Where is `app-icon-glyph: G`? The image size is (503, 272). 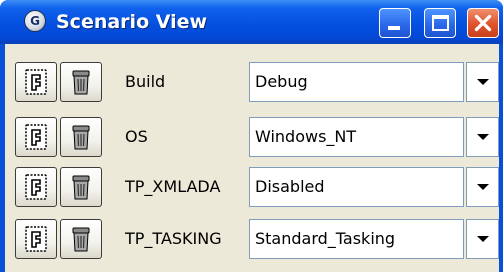 app-icon-glyph: G is located at coordinates (35, 21).